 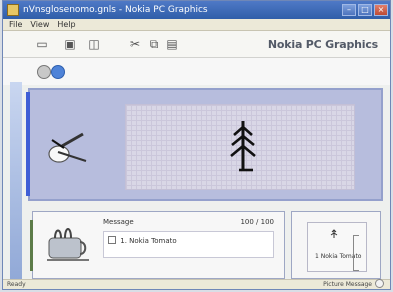 What do you see at coordinates (148, 241) in the screenshot?
I see `list-item-label: 1. Nokia Tomato` at bounding box center [148, 241].